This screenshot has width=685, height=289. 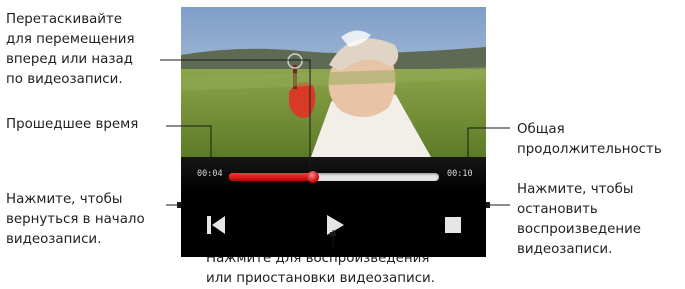 I want to click on skip-to-start-icon, so click(x=216, y=225).